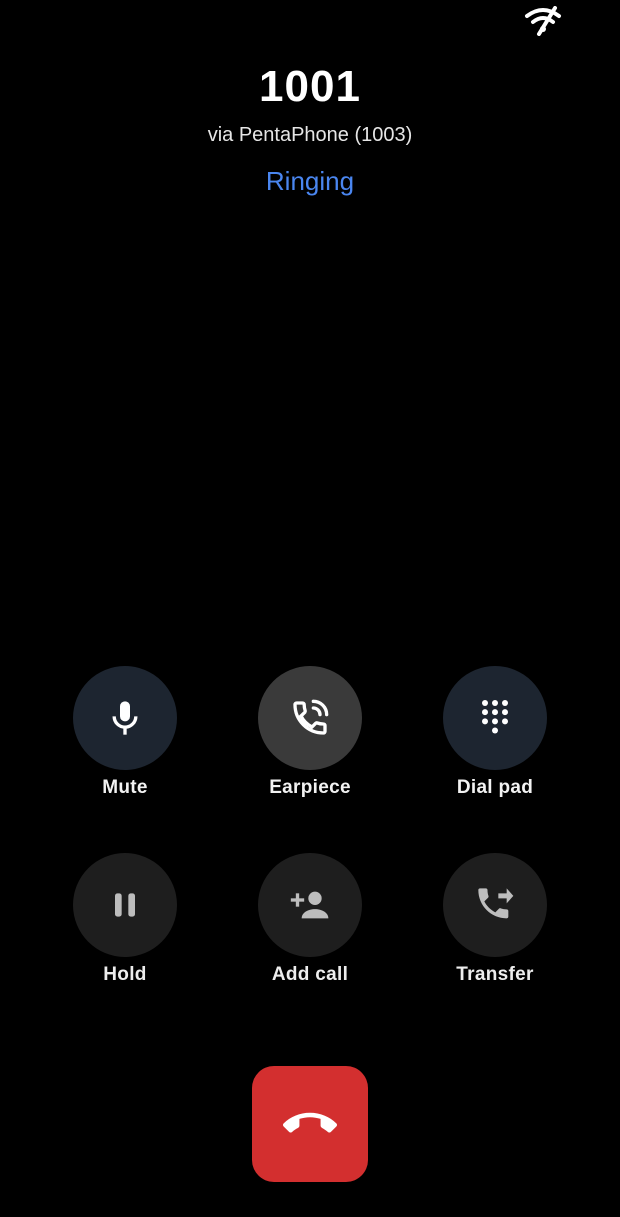 The image size is (620, 1217). I want to click on earpiece-icon, so click(311, 717).